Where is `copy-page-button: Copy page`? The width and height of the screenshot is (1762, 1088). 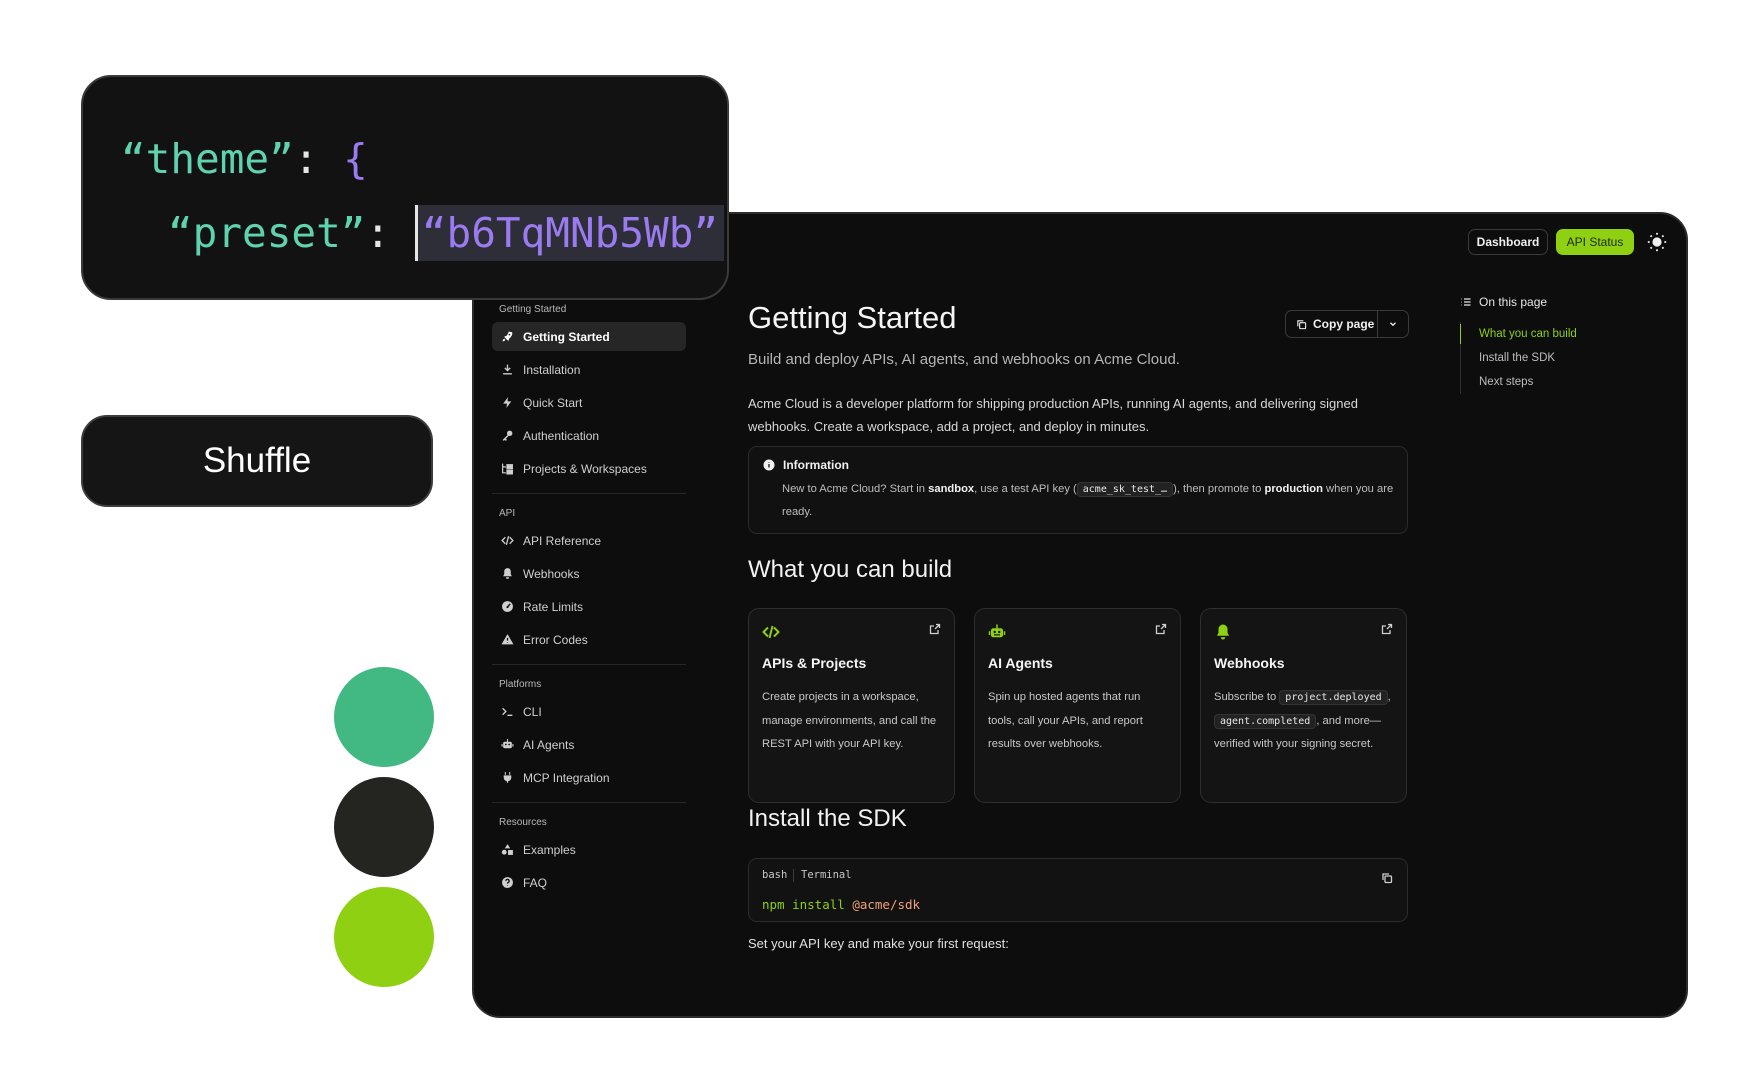 copy-page-button: Copy page is located at coordinates (1332, 324).